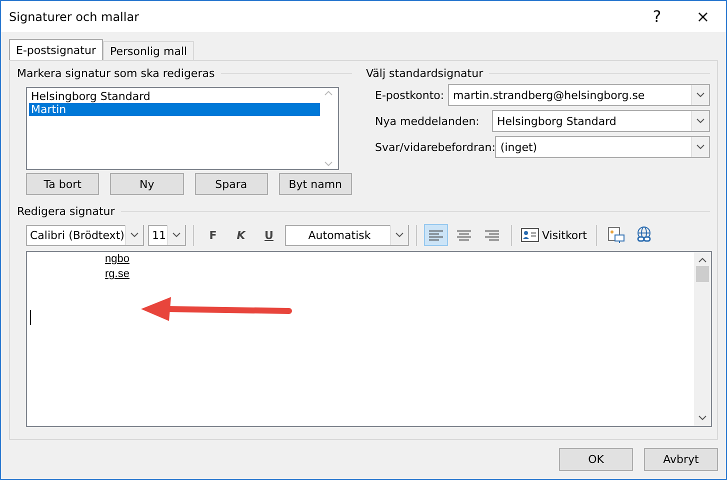 The width and height of the screenshot is (727, 480). I want to click on dropdown: Automatisk, so click(347, 235).